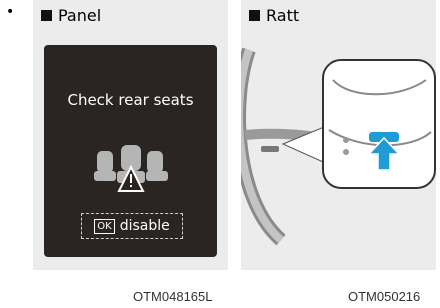 This screenshot has width=440, height=308. Describe the element at coordinates (131, 168) in the screenshot. I see `seat-warning-icon` at that location.